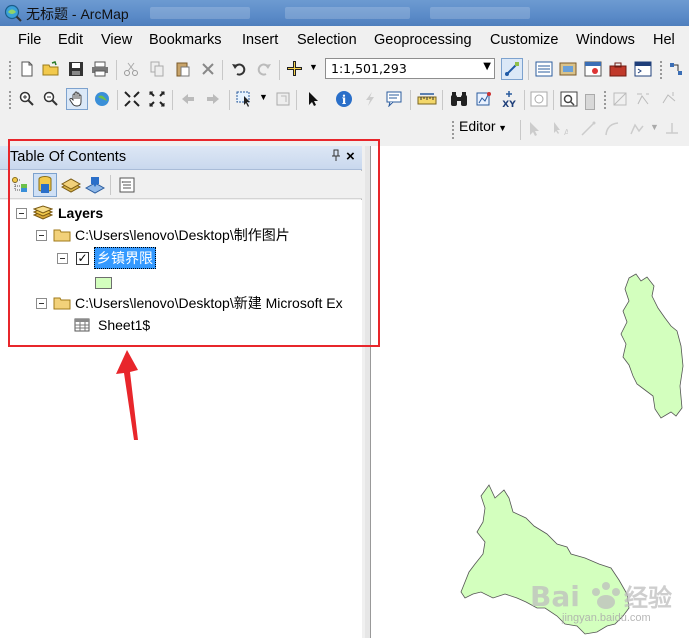 This screenshot has width=689, height=638. What do you see at coordinates (427, 99) in the screenshot?
I see `measure-icon` at bounding box center [427, 99].